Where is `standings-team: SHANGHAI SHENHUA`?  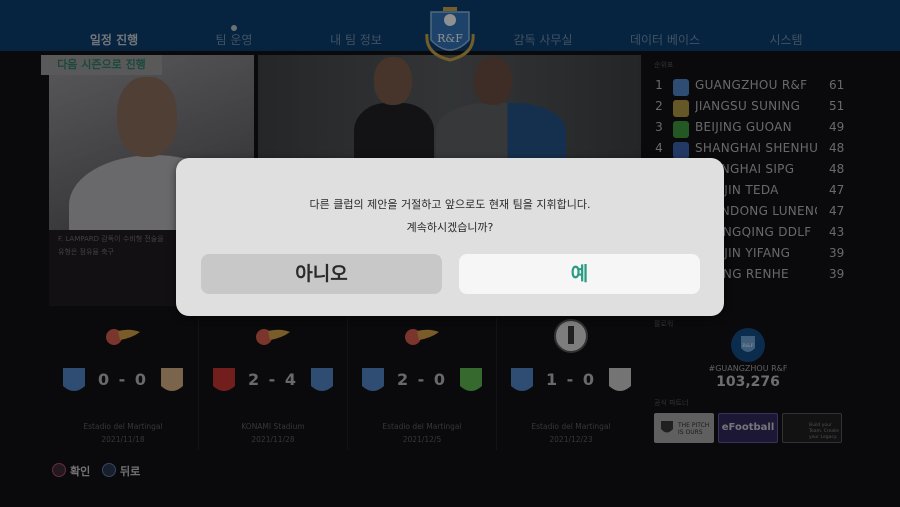 standings-team: SHANGHAI SHENHUA is located at coordinates (756, 148).